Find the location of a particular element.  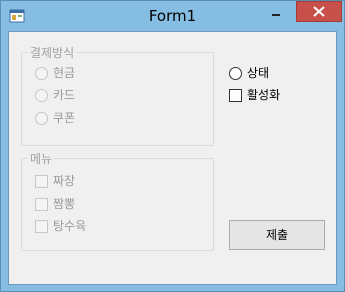

status-radio-label: 상태 is located at coordinates (258, 73).